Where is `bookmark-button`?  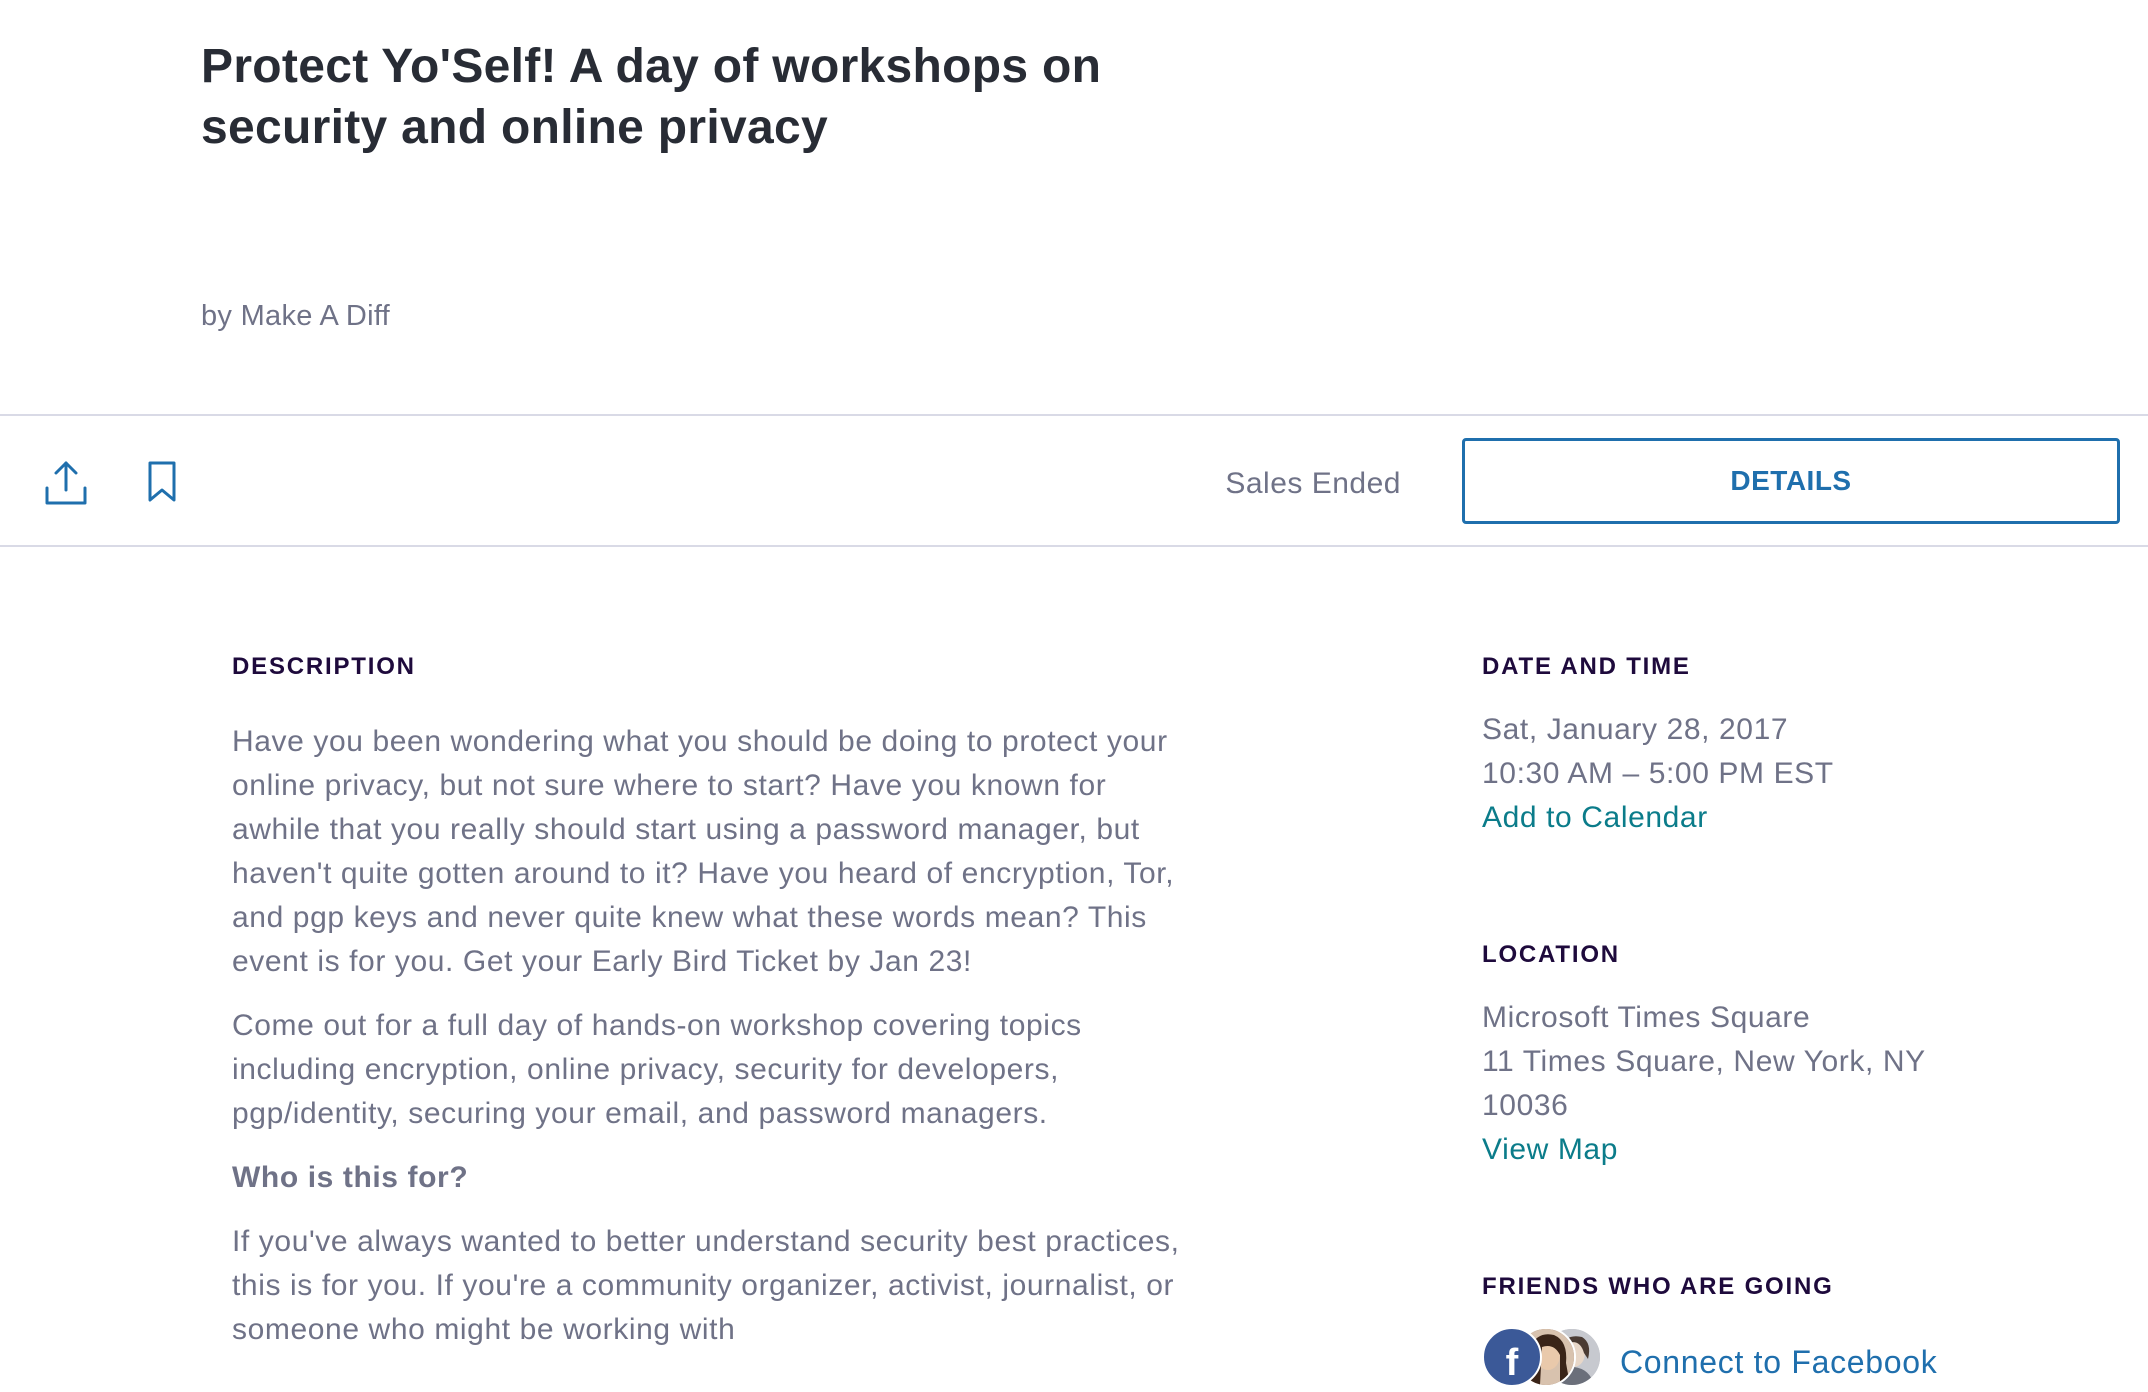
bookmark-button is located at coordinates (162, 482).